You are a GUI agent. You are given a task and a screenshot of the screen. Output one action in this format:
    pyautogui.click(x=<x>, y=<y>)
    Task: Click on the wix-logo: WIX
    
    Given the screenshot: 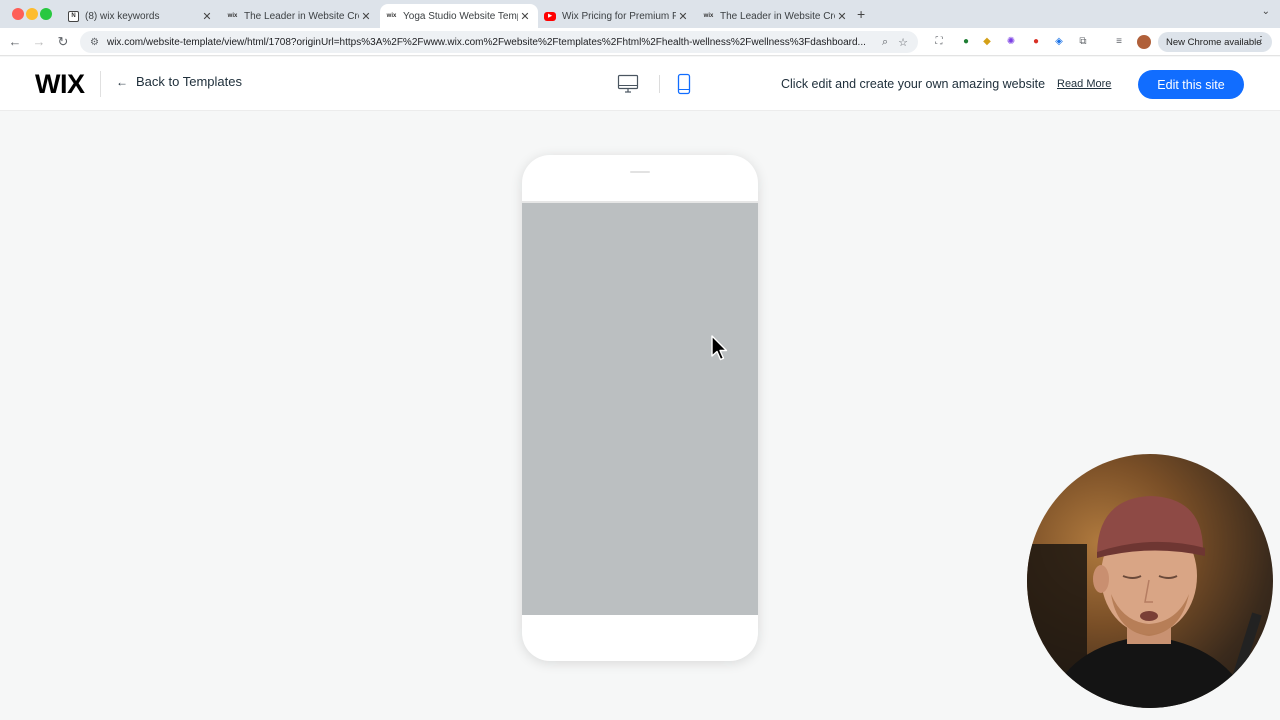 What is the action you would take?
    pyautogui.click(x=60, y=84)
    